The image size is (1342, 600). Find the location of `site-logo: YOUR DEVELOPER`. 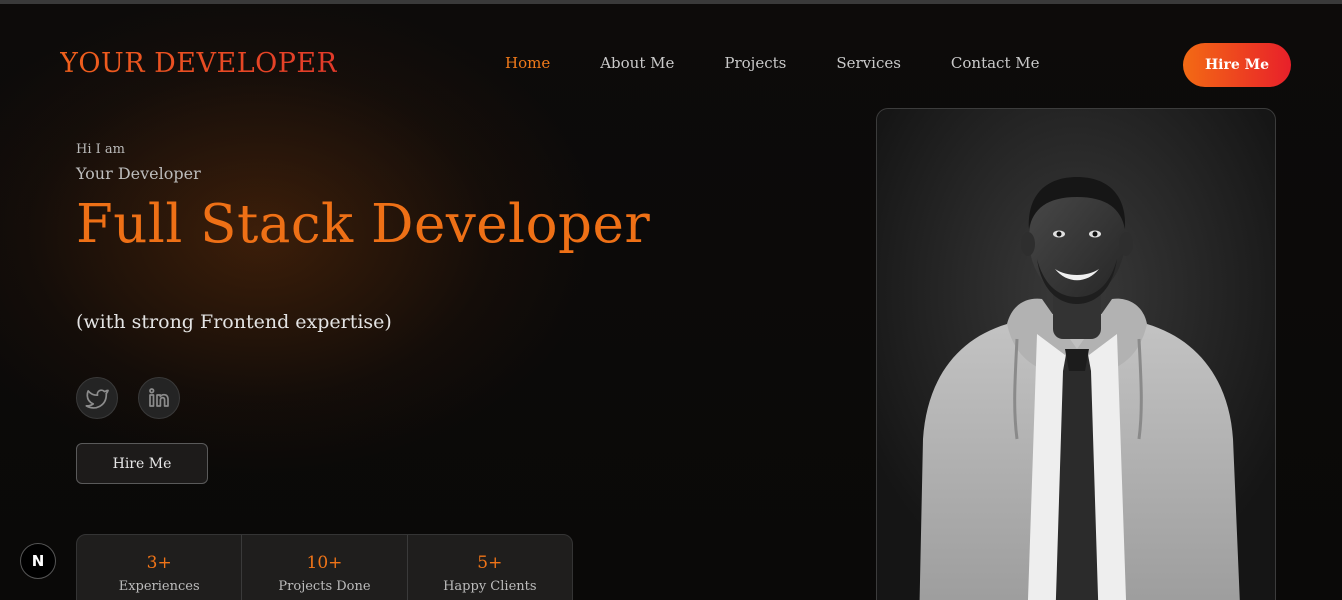

site-logo: YOUR DEVELOPER is located at coordinates (198, 63).